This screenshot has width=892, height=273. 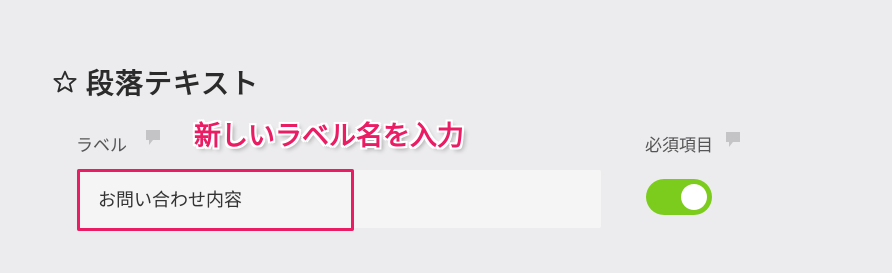 I want to click on label-input, so click(x=339, y=199).